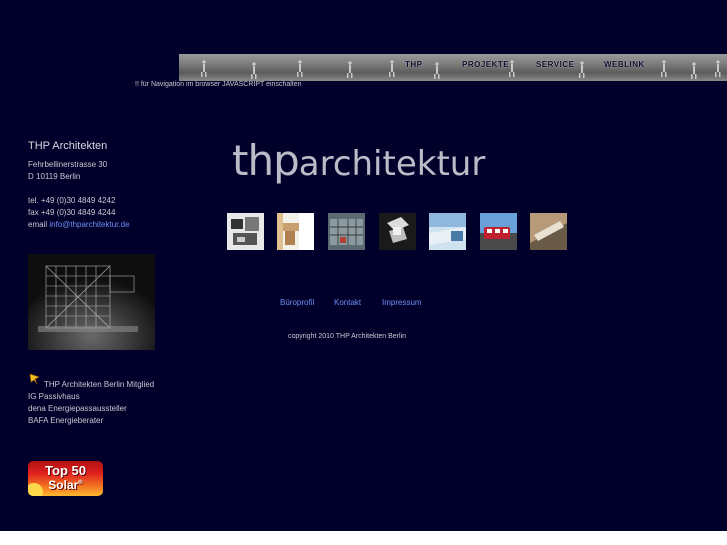  Describe the element at coordinates (65, 470) in the screenshot. I see `badge-line-1: Top 50` at that location.